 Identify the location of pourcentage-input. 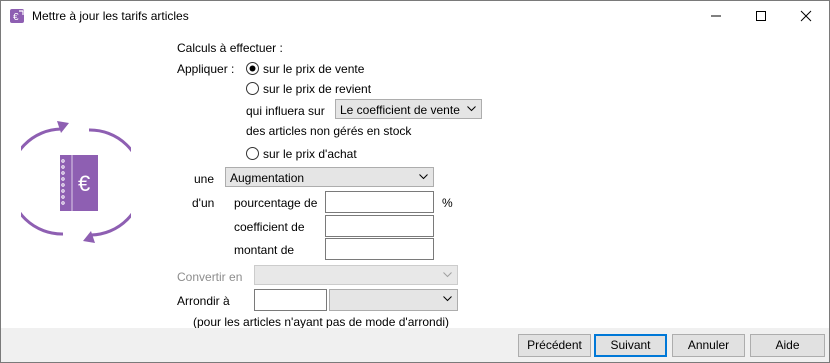
(379, 202).